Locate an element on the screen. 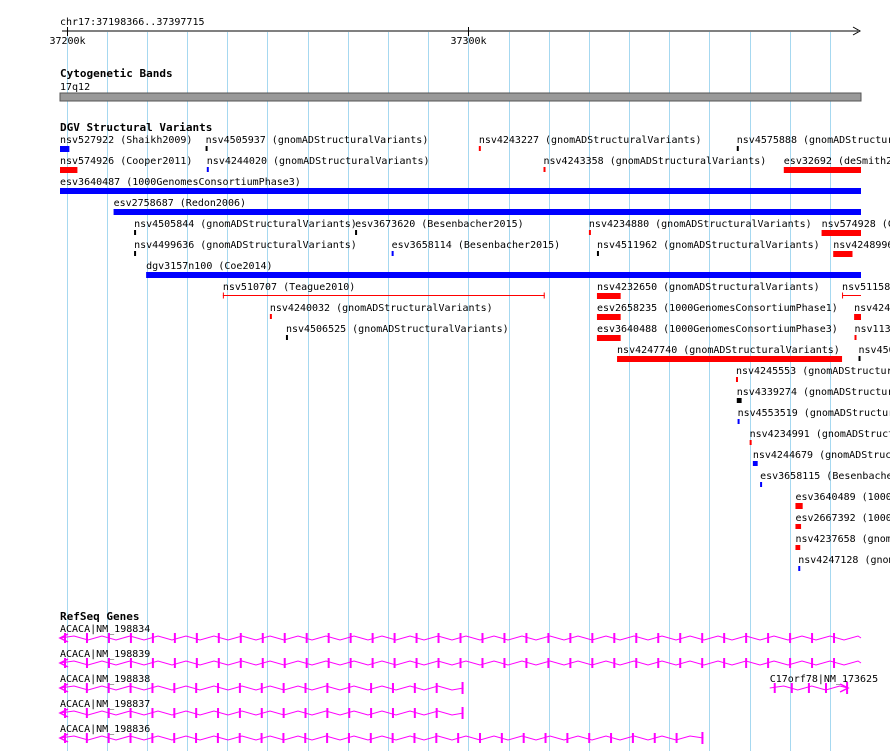  dgv-feature-label: nsv574928 (Cooper2011) is located at coordinates (856, 224).